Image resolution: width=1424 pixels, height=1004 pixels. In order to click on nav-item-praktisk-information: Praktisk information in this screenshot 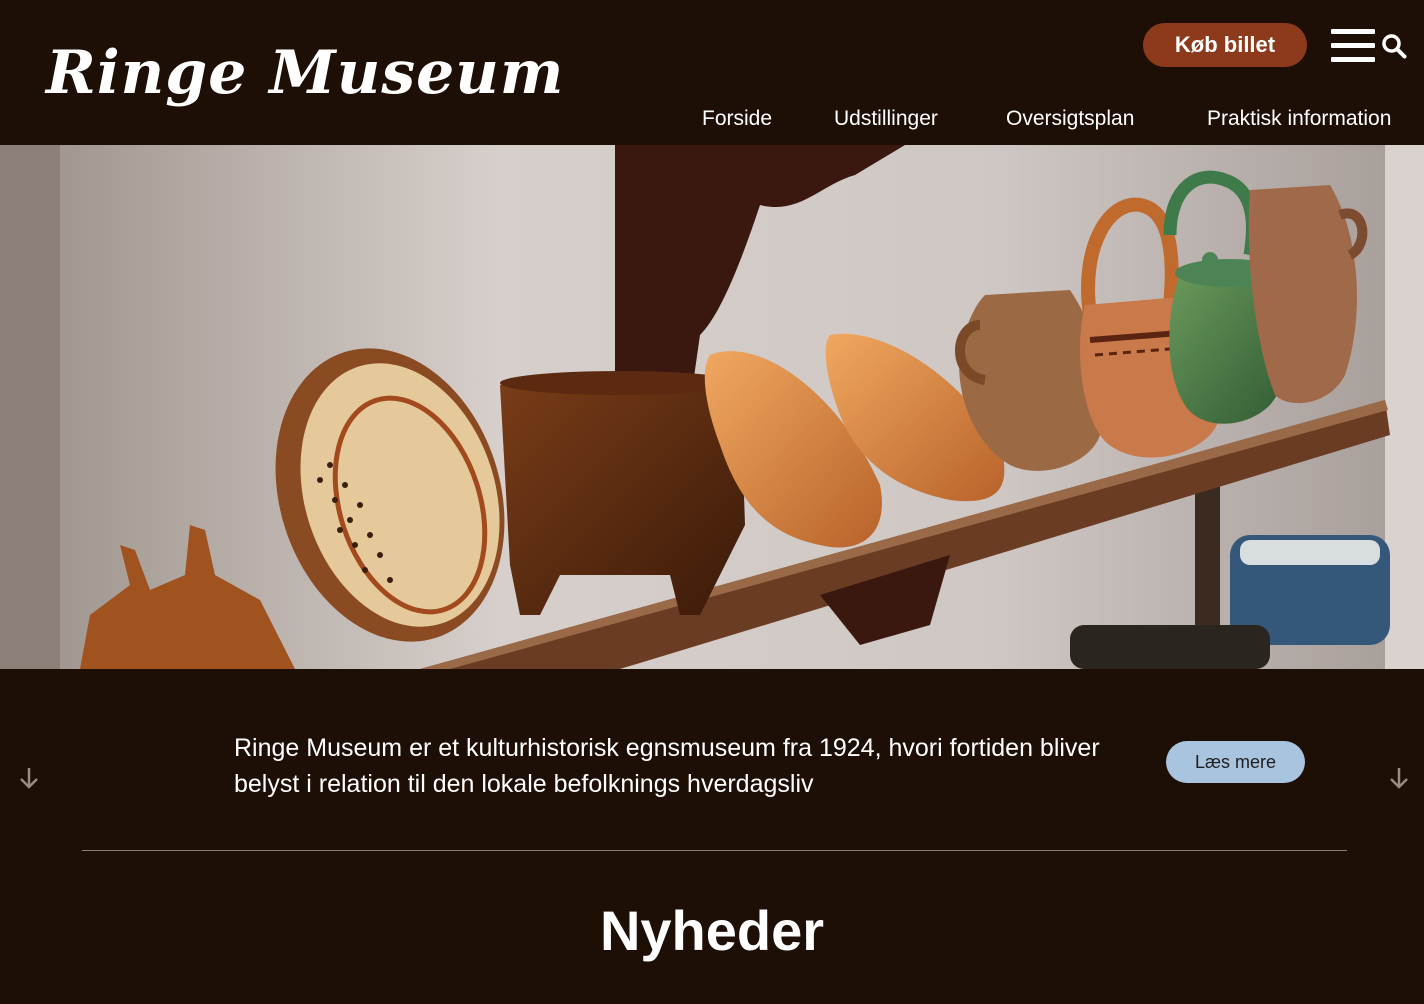, I will do `click(1299, 119)`.